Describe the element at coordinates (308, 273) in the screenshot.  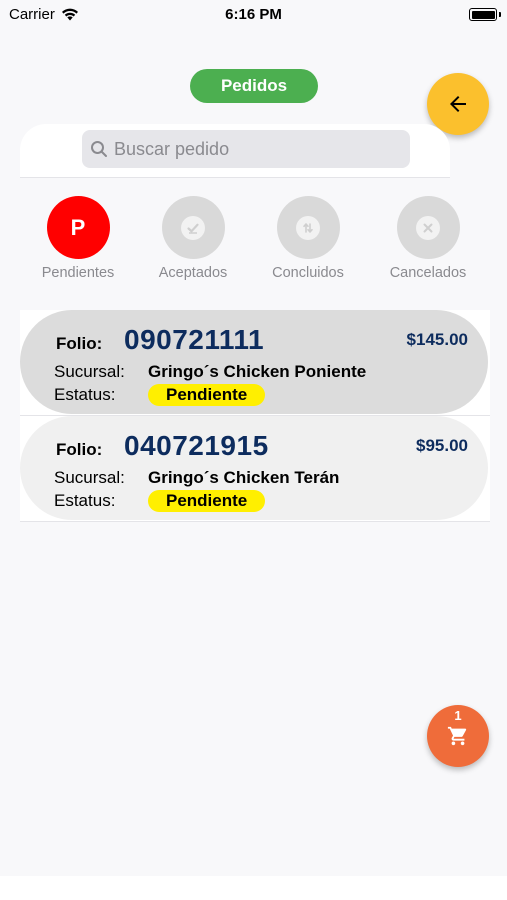
I see `filter-label: Concluidos` at that location.